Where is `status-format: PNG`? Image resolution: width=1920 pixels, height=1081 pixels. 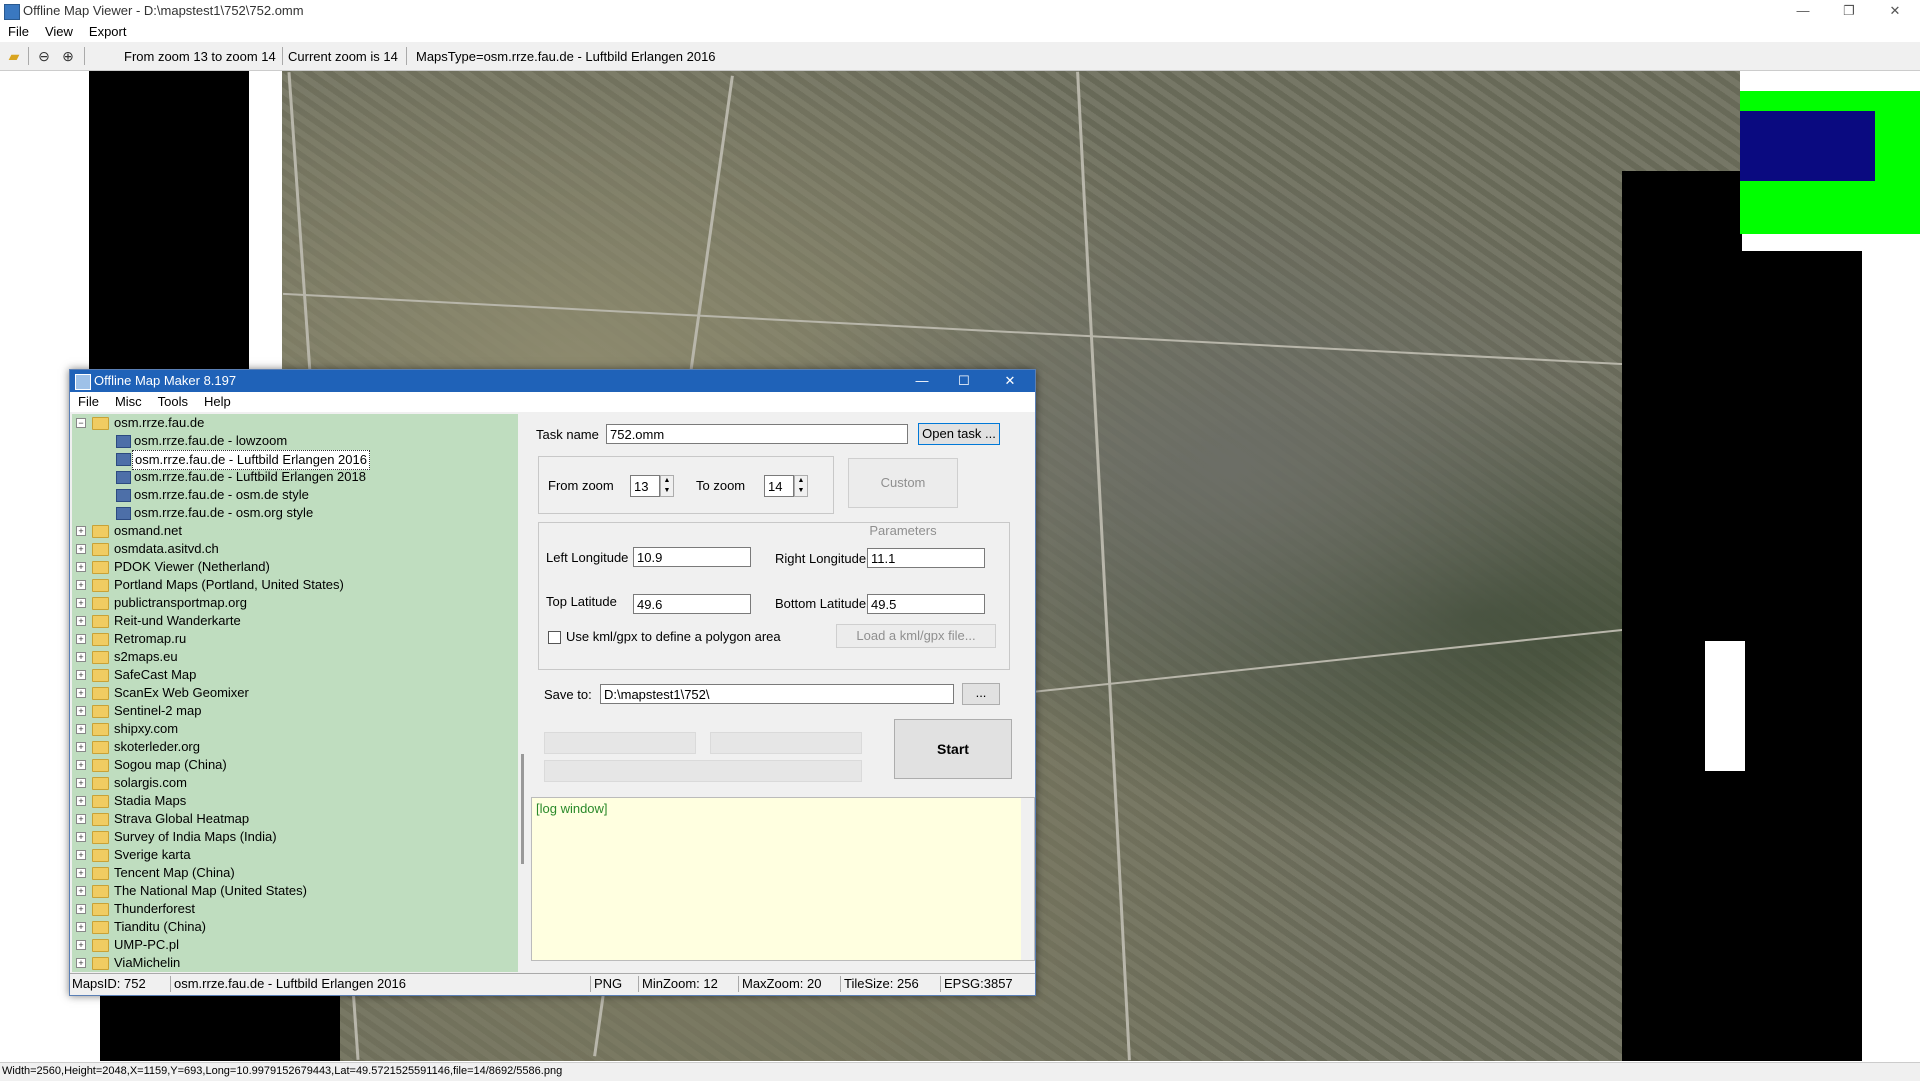
status-format: PNG is located at coordinates (608, 983).